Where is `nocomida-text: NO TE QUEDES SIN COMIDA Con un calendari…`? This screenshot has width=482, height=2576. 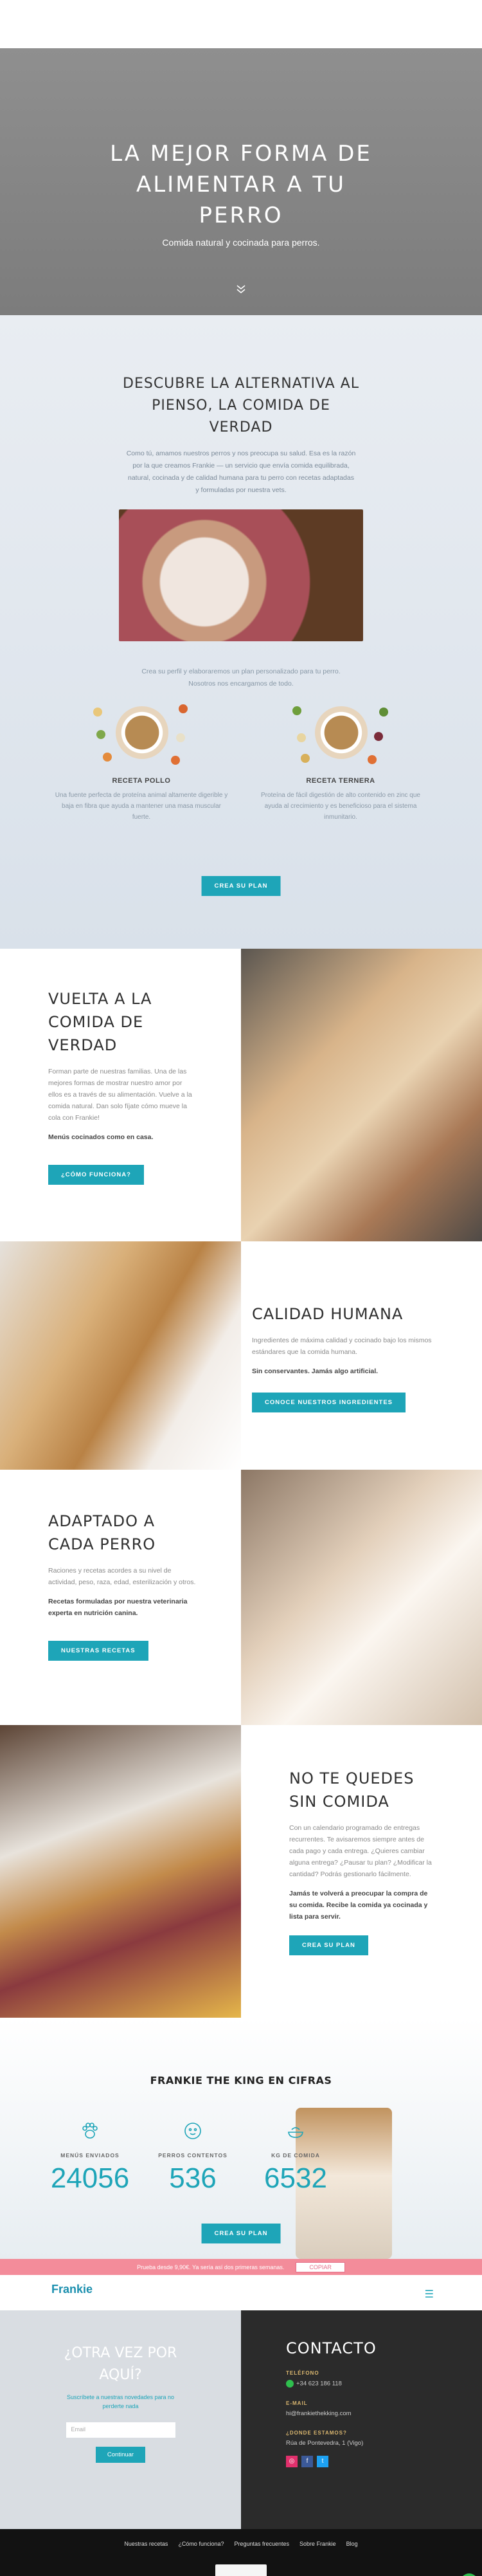
nocomida-text: NO TE QUEDES SIN COMIDA Con un calendari… is located at coordinates (362, 1871).